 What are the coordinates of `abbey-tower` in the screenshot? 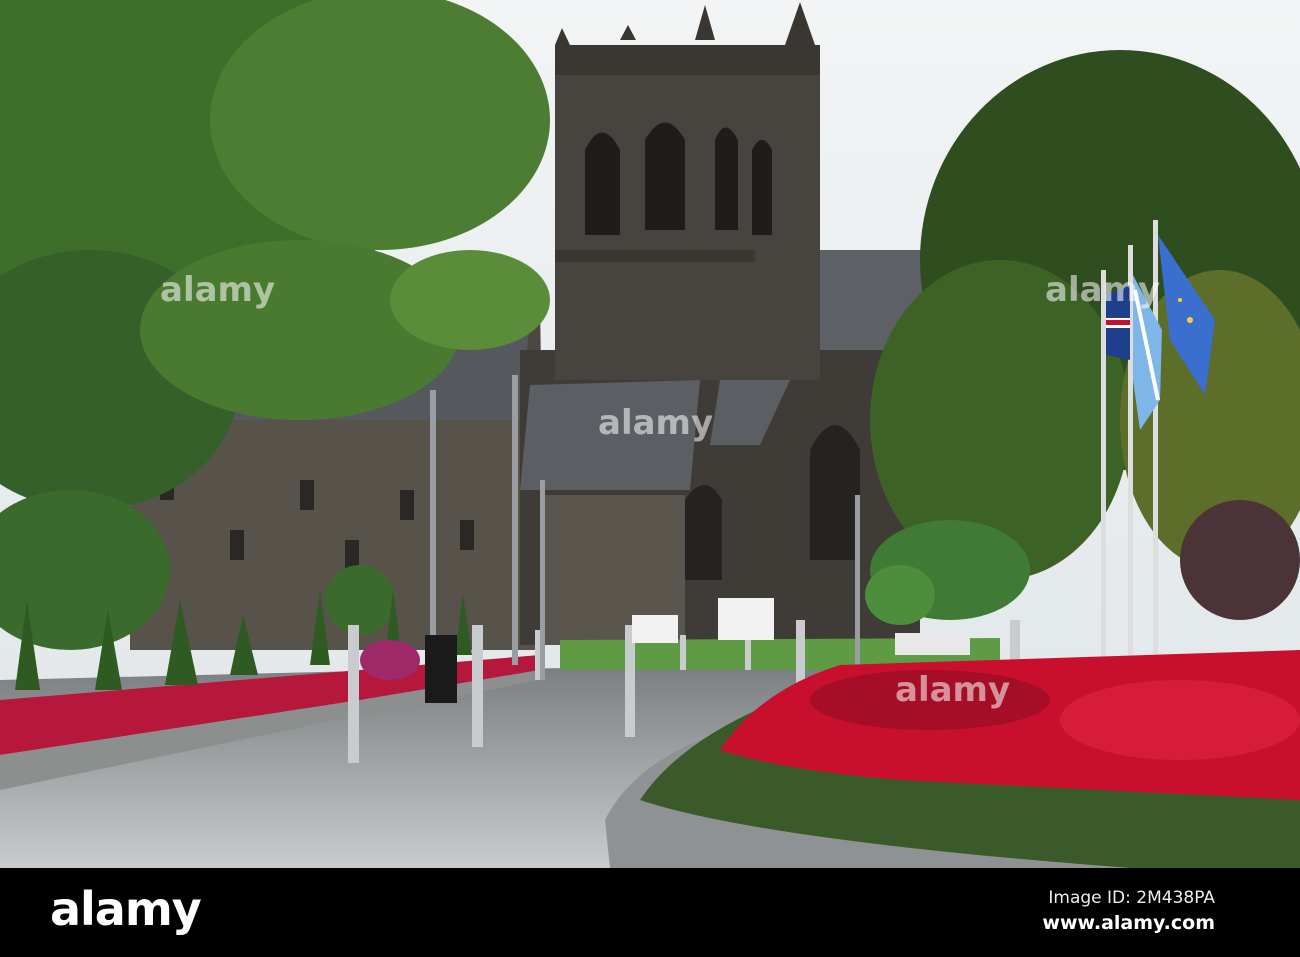 It's located at (687, 191).